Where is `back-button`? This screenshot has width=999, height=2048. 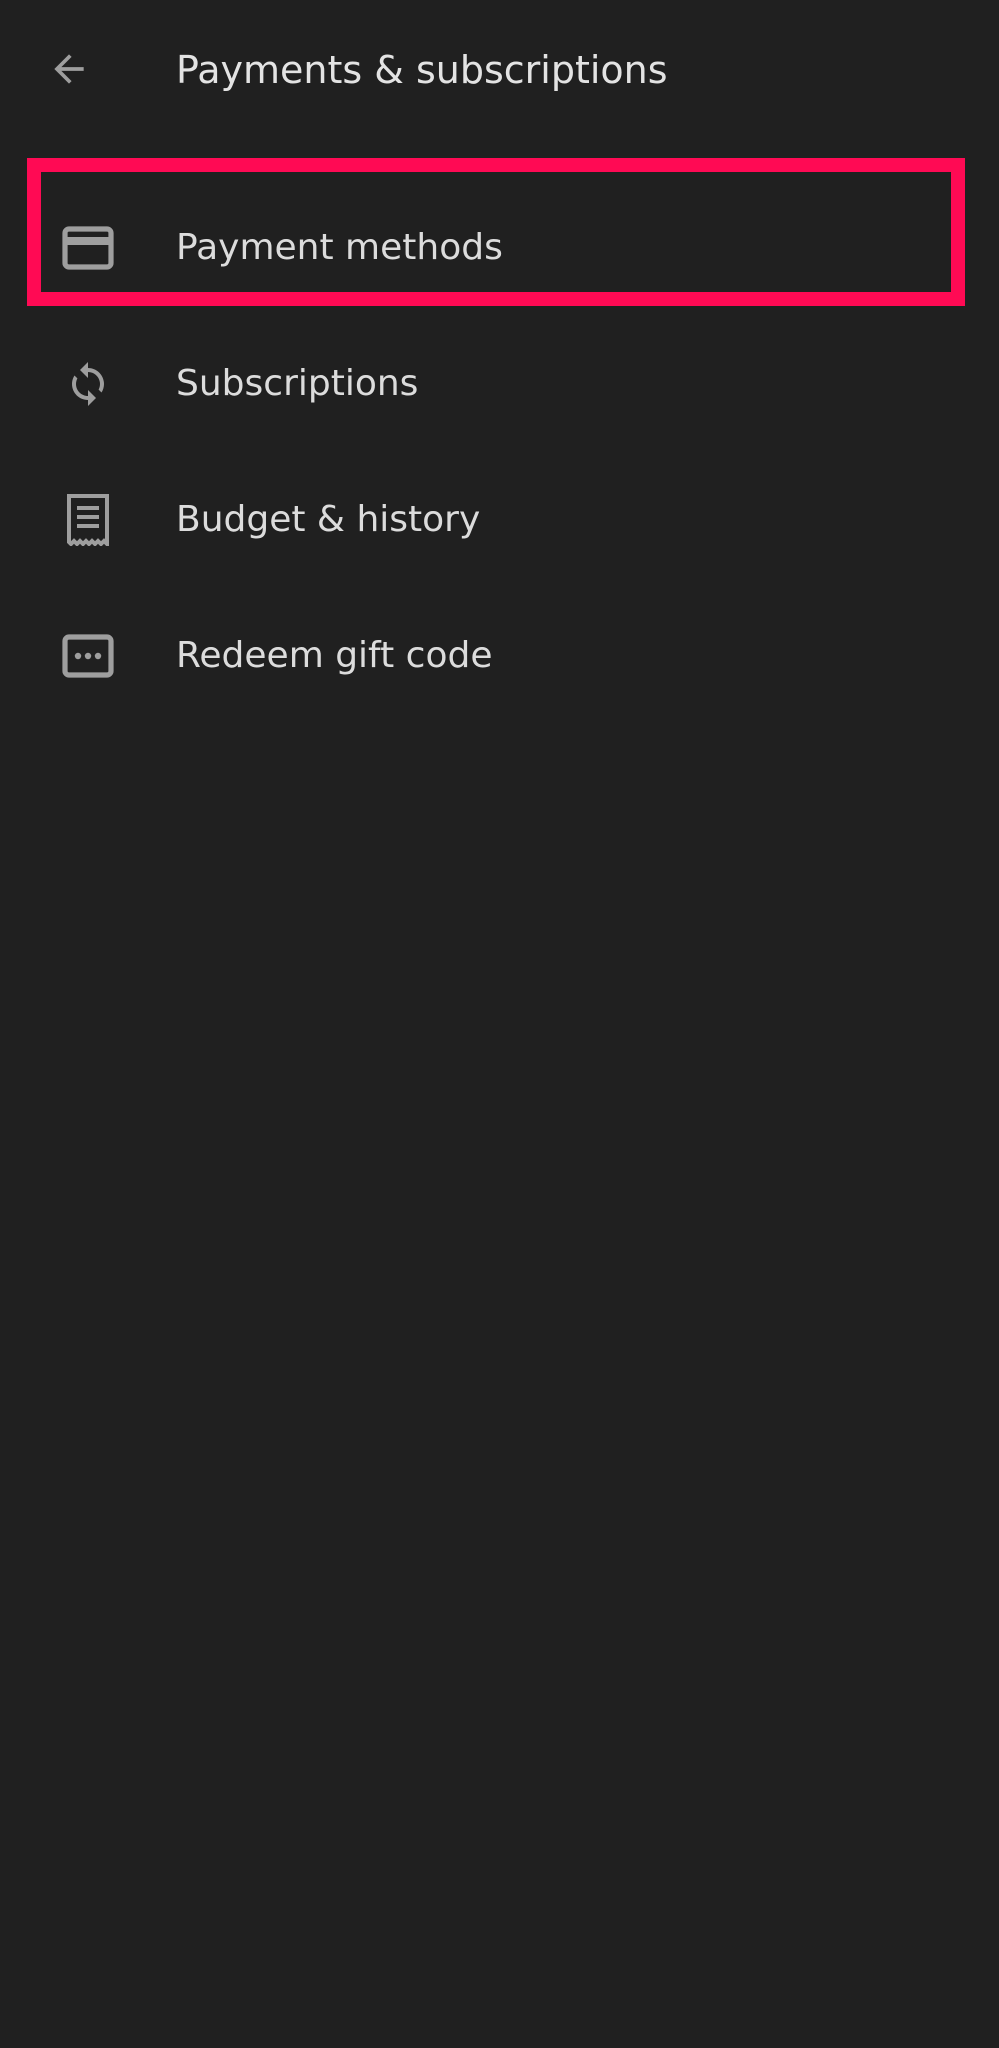
back-button is located at coordinates (69, 69).